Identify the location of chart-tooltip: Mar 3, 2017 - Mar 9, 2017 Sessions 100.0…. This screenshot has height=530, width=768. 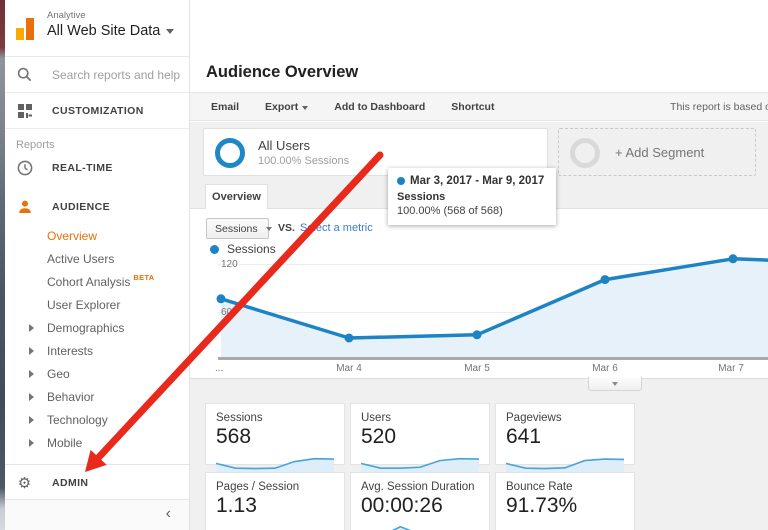
(472, 196).